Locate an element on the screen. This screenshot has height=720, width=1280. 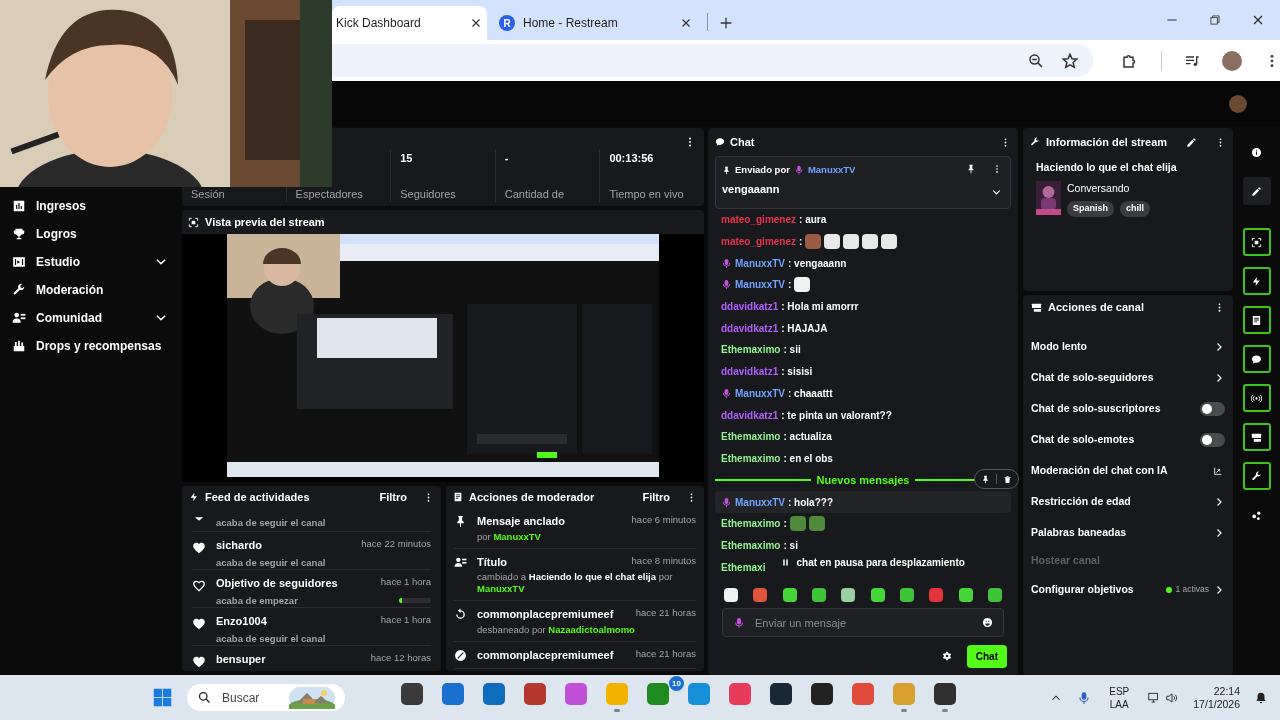
chat-message: ManuxxTV : chaaattt is located at coordinates (863, 393).